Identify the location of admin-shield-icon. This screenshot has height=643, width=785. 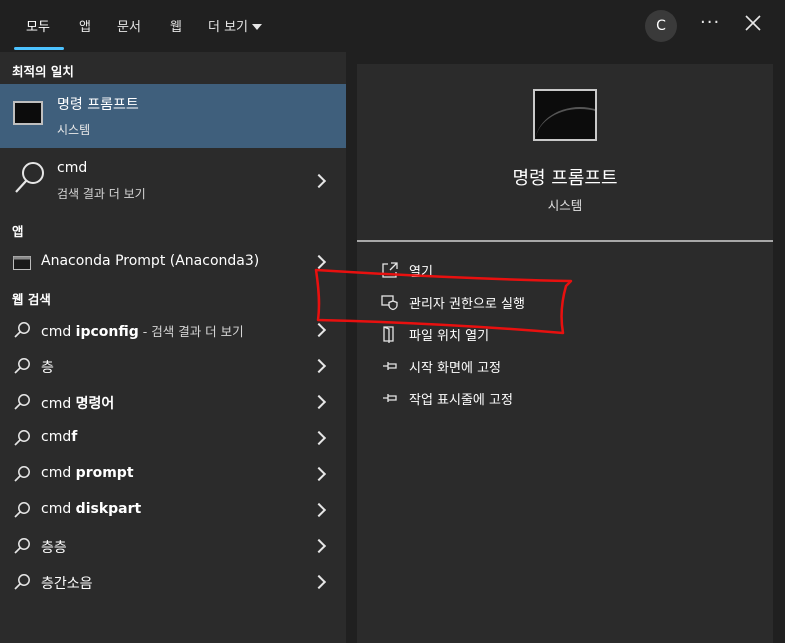
(389, 303).